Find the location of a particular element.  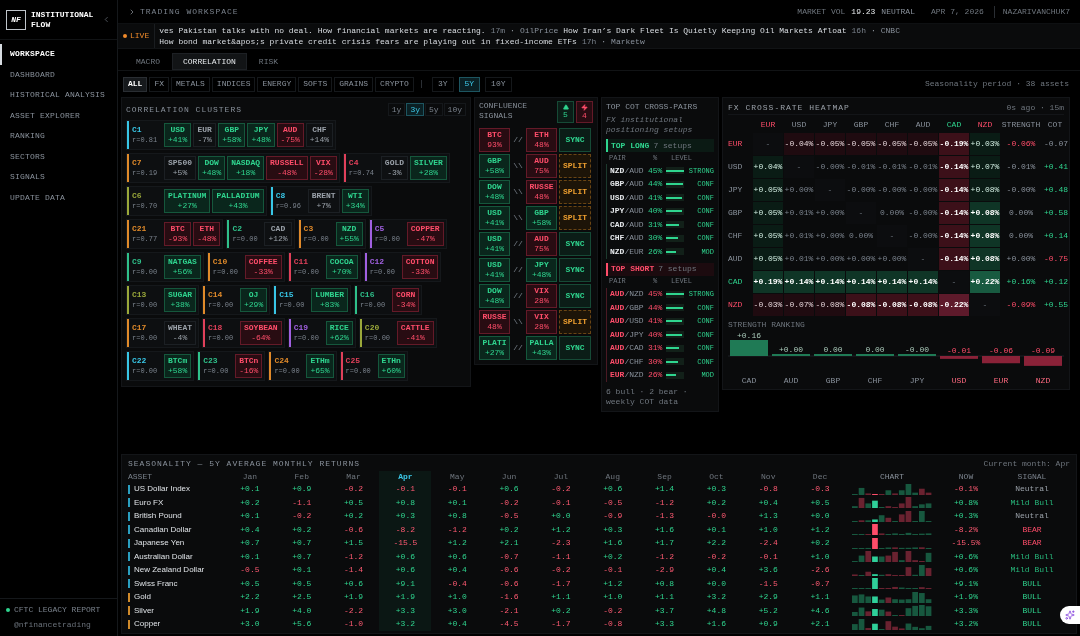

currency-pair: AUD/CHF is located at coordinates (627, 361).